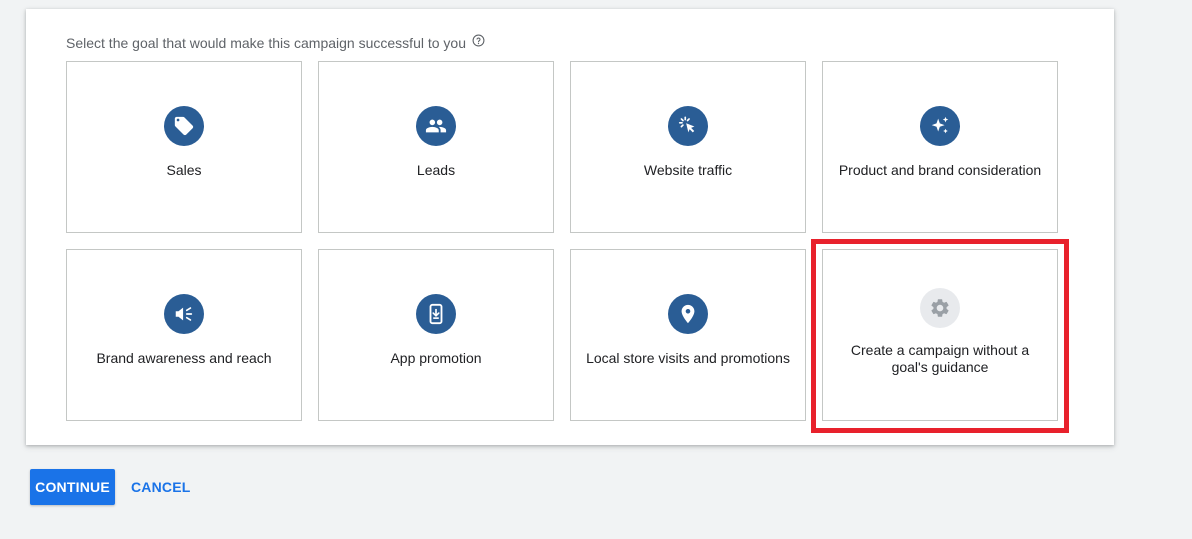 The width and height of the screenshot is (1192, 539). Describe the element at coordinates (184, 335) in the screenshot. I see `goal-card-brand-awareness: Brand awareness and reach` at that location.